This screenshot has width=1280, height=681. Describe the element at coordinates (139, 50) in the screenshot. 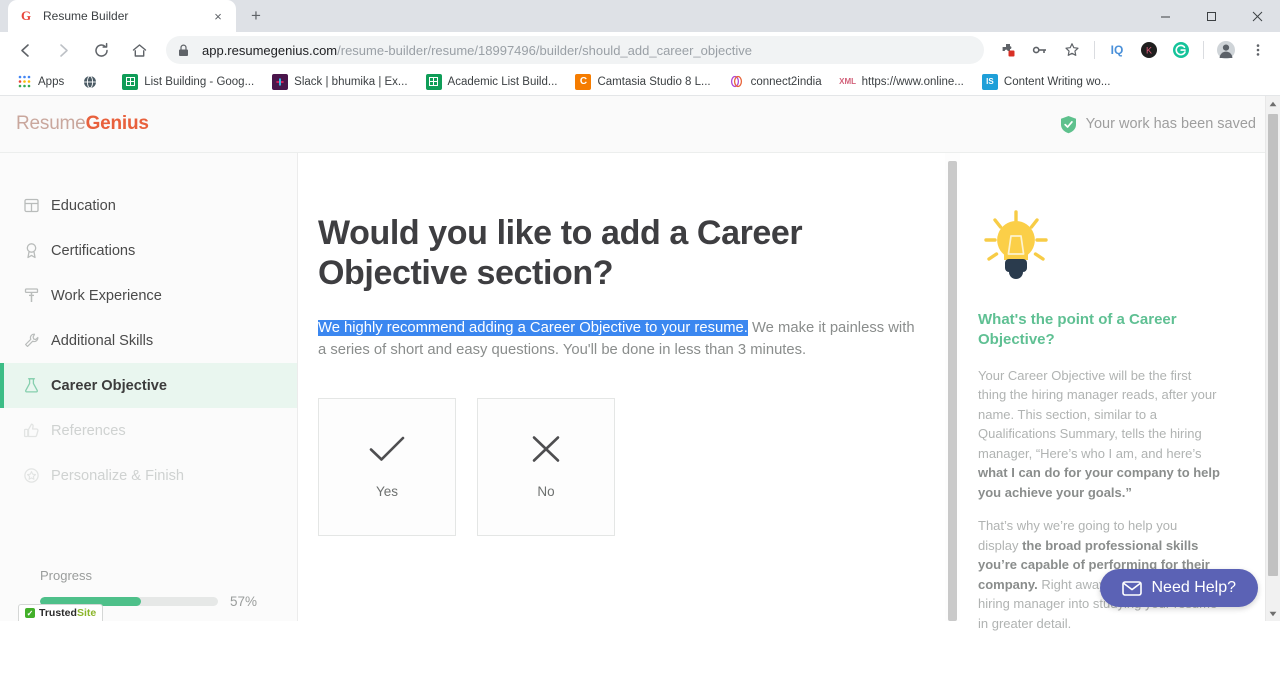

I see `home-icon` at that location.